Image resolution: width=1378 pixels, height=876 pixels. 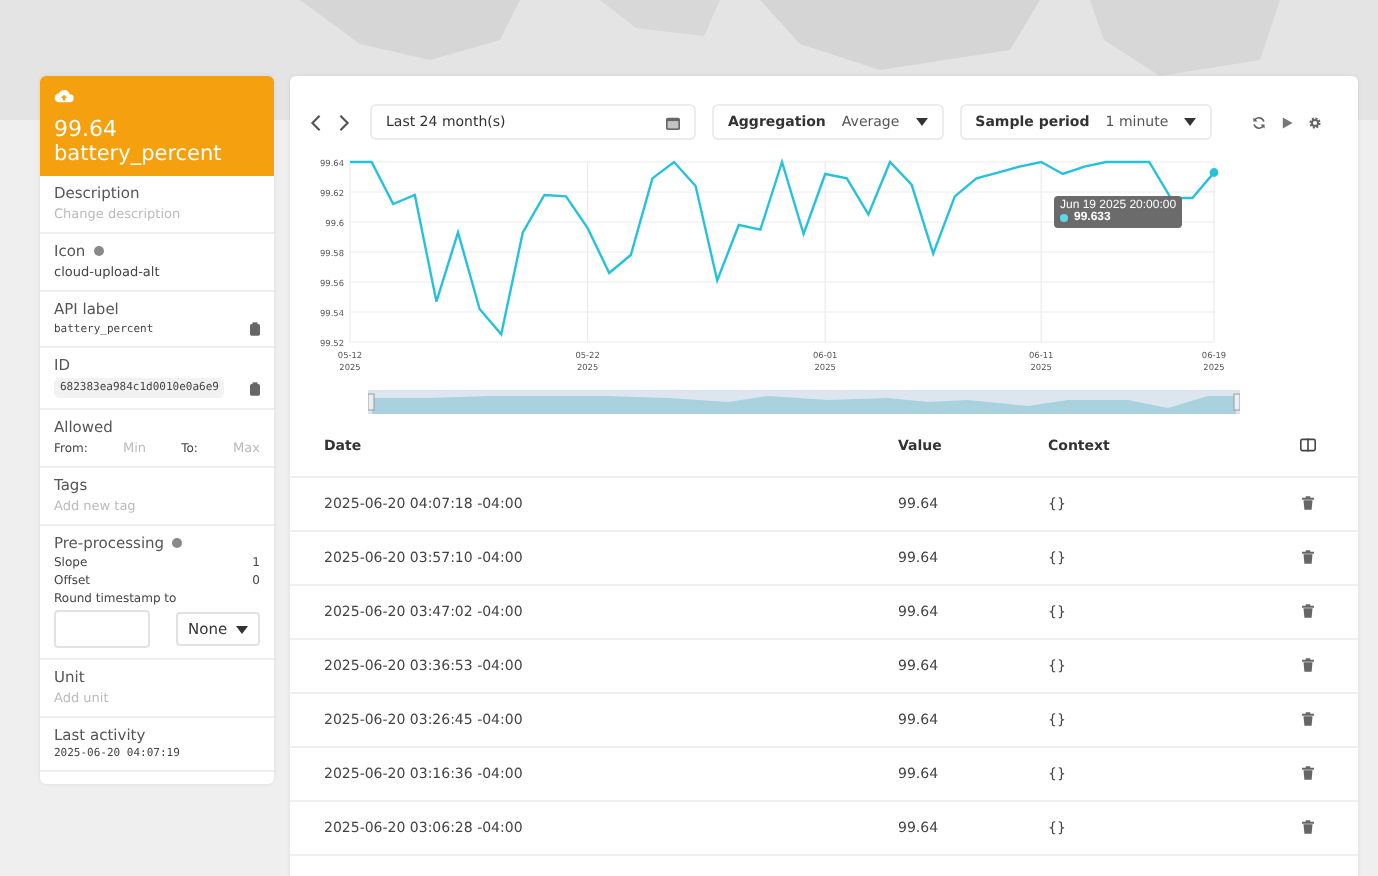 What do you see at coordinates (1064, 218) in the screenshot?
I see `series-dot-icon` at bounding box center [1064, 218].